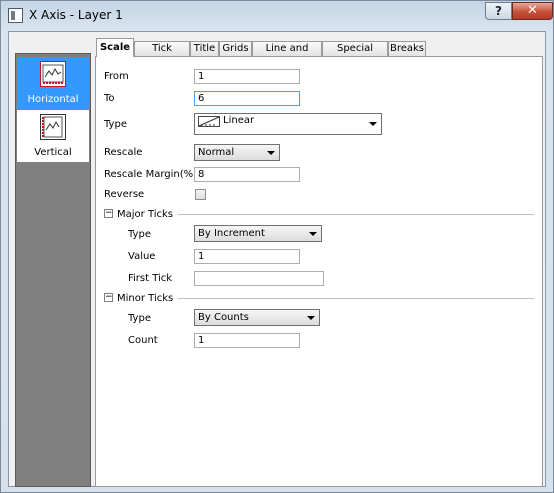 The image size is (554, 493). What do you see at coordinates (200, 194) in the screenshot?
I see `reverse-checkbox` at bounding box center [200, 194].